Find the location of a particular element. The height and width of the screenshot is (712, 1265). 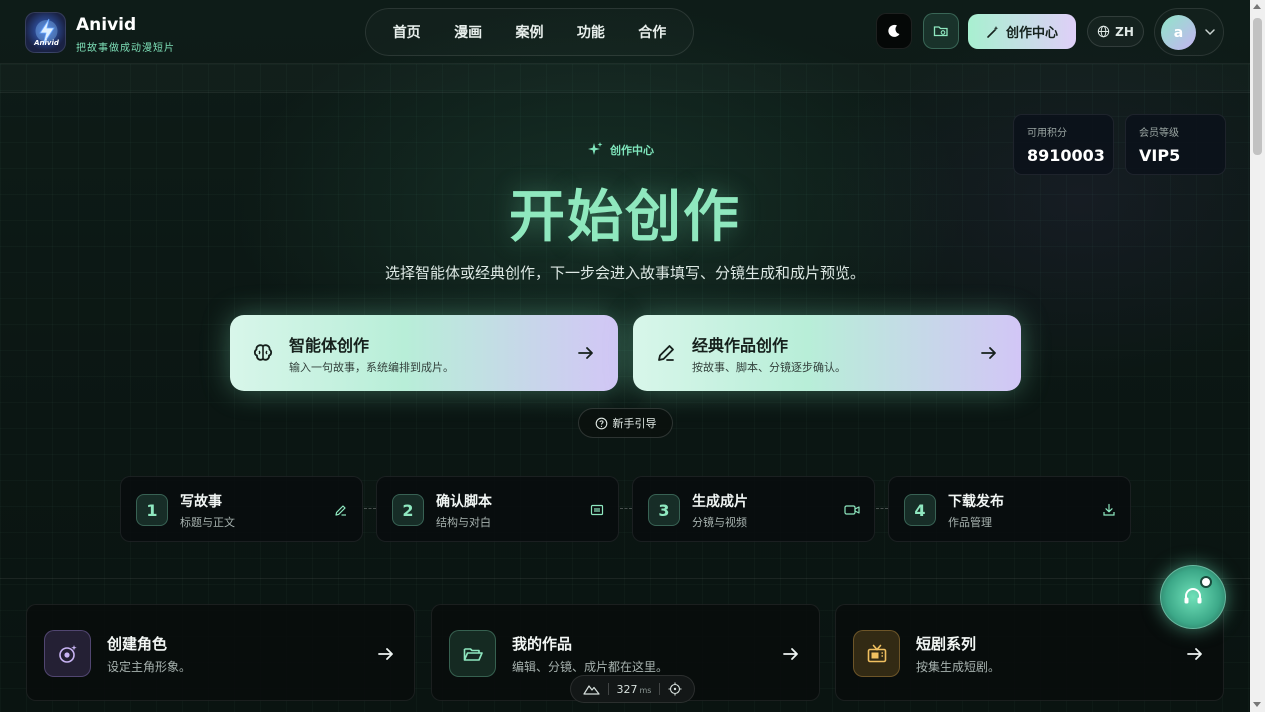

hero-eyebrow: 创作中心 is located at coordinates (620, 149).